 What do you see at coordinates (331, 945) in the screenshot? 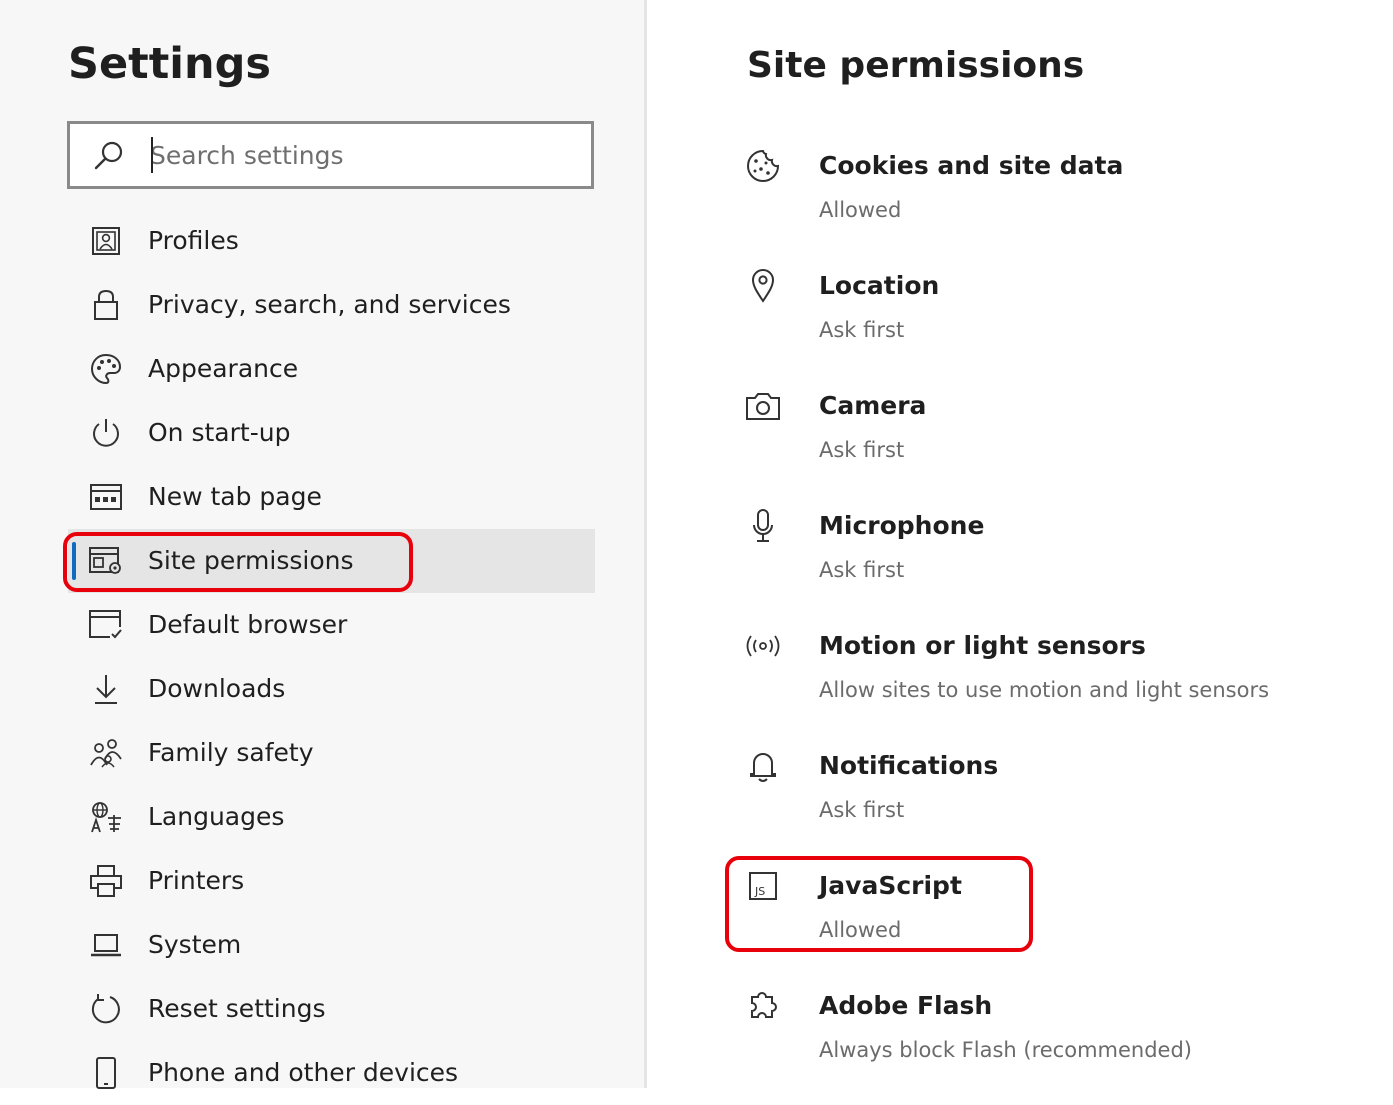
I see `sidebar-item-system: System` at bounding box center [331, 945].